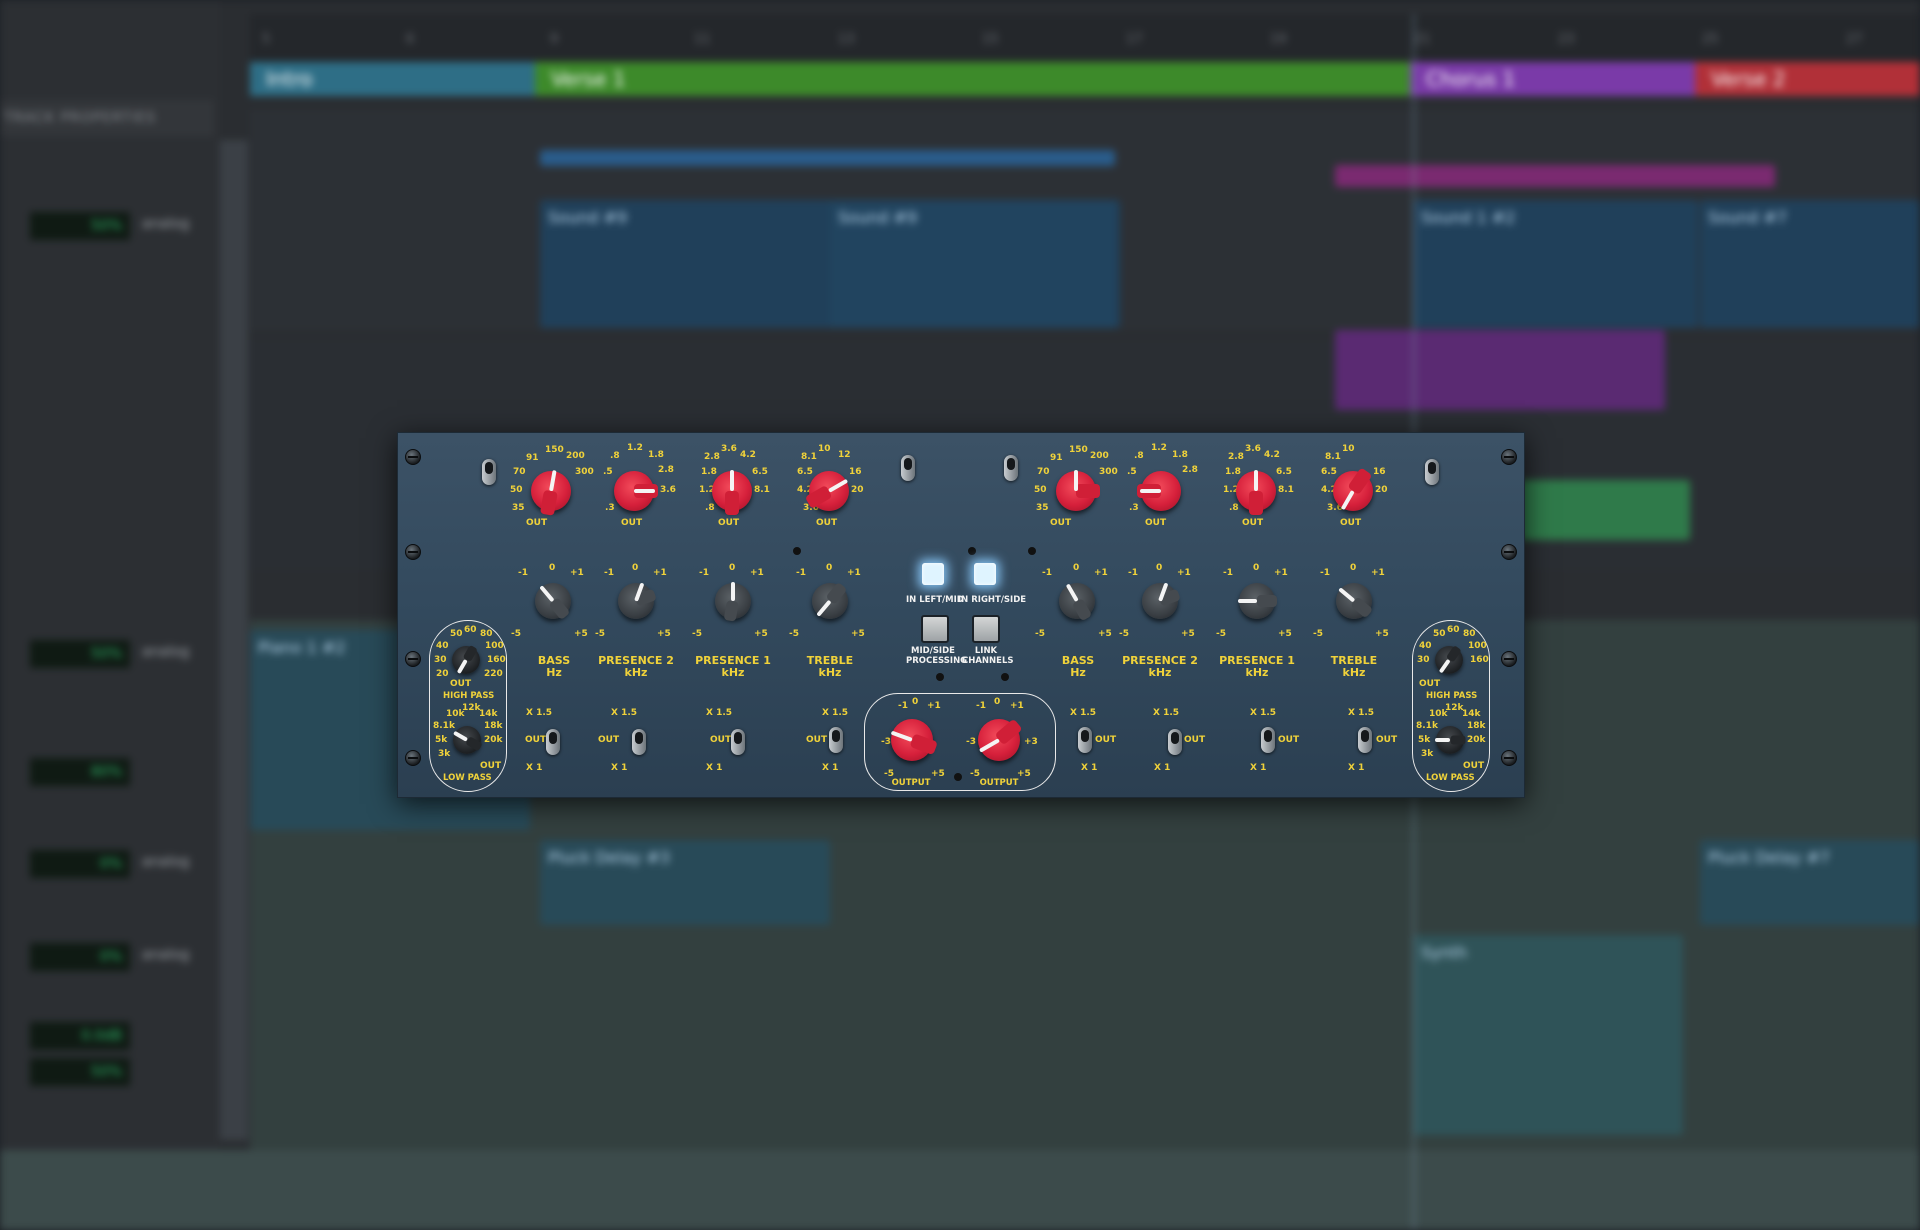 Image resolution: width=1920 pixels, height=1230 pixels. What do you see at coordinates (1256, 492) in the screenshot?
I see `presence1-freq-knob-right` at bounding box center [1256, 492].